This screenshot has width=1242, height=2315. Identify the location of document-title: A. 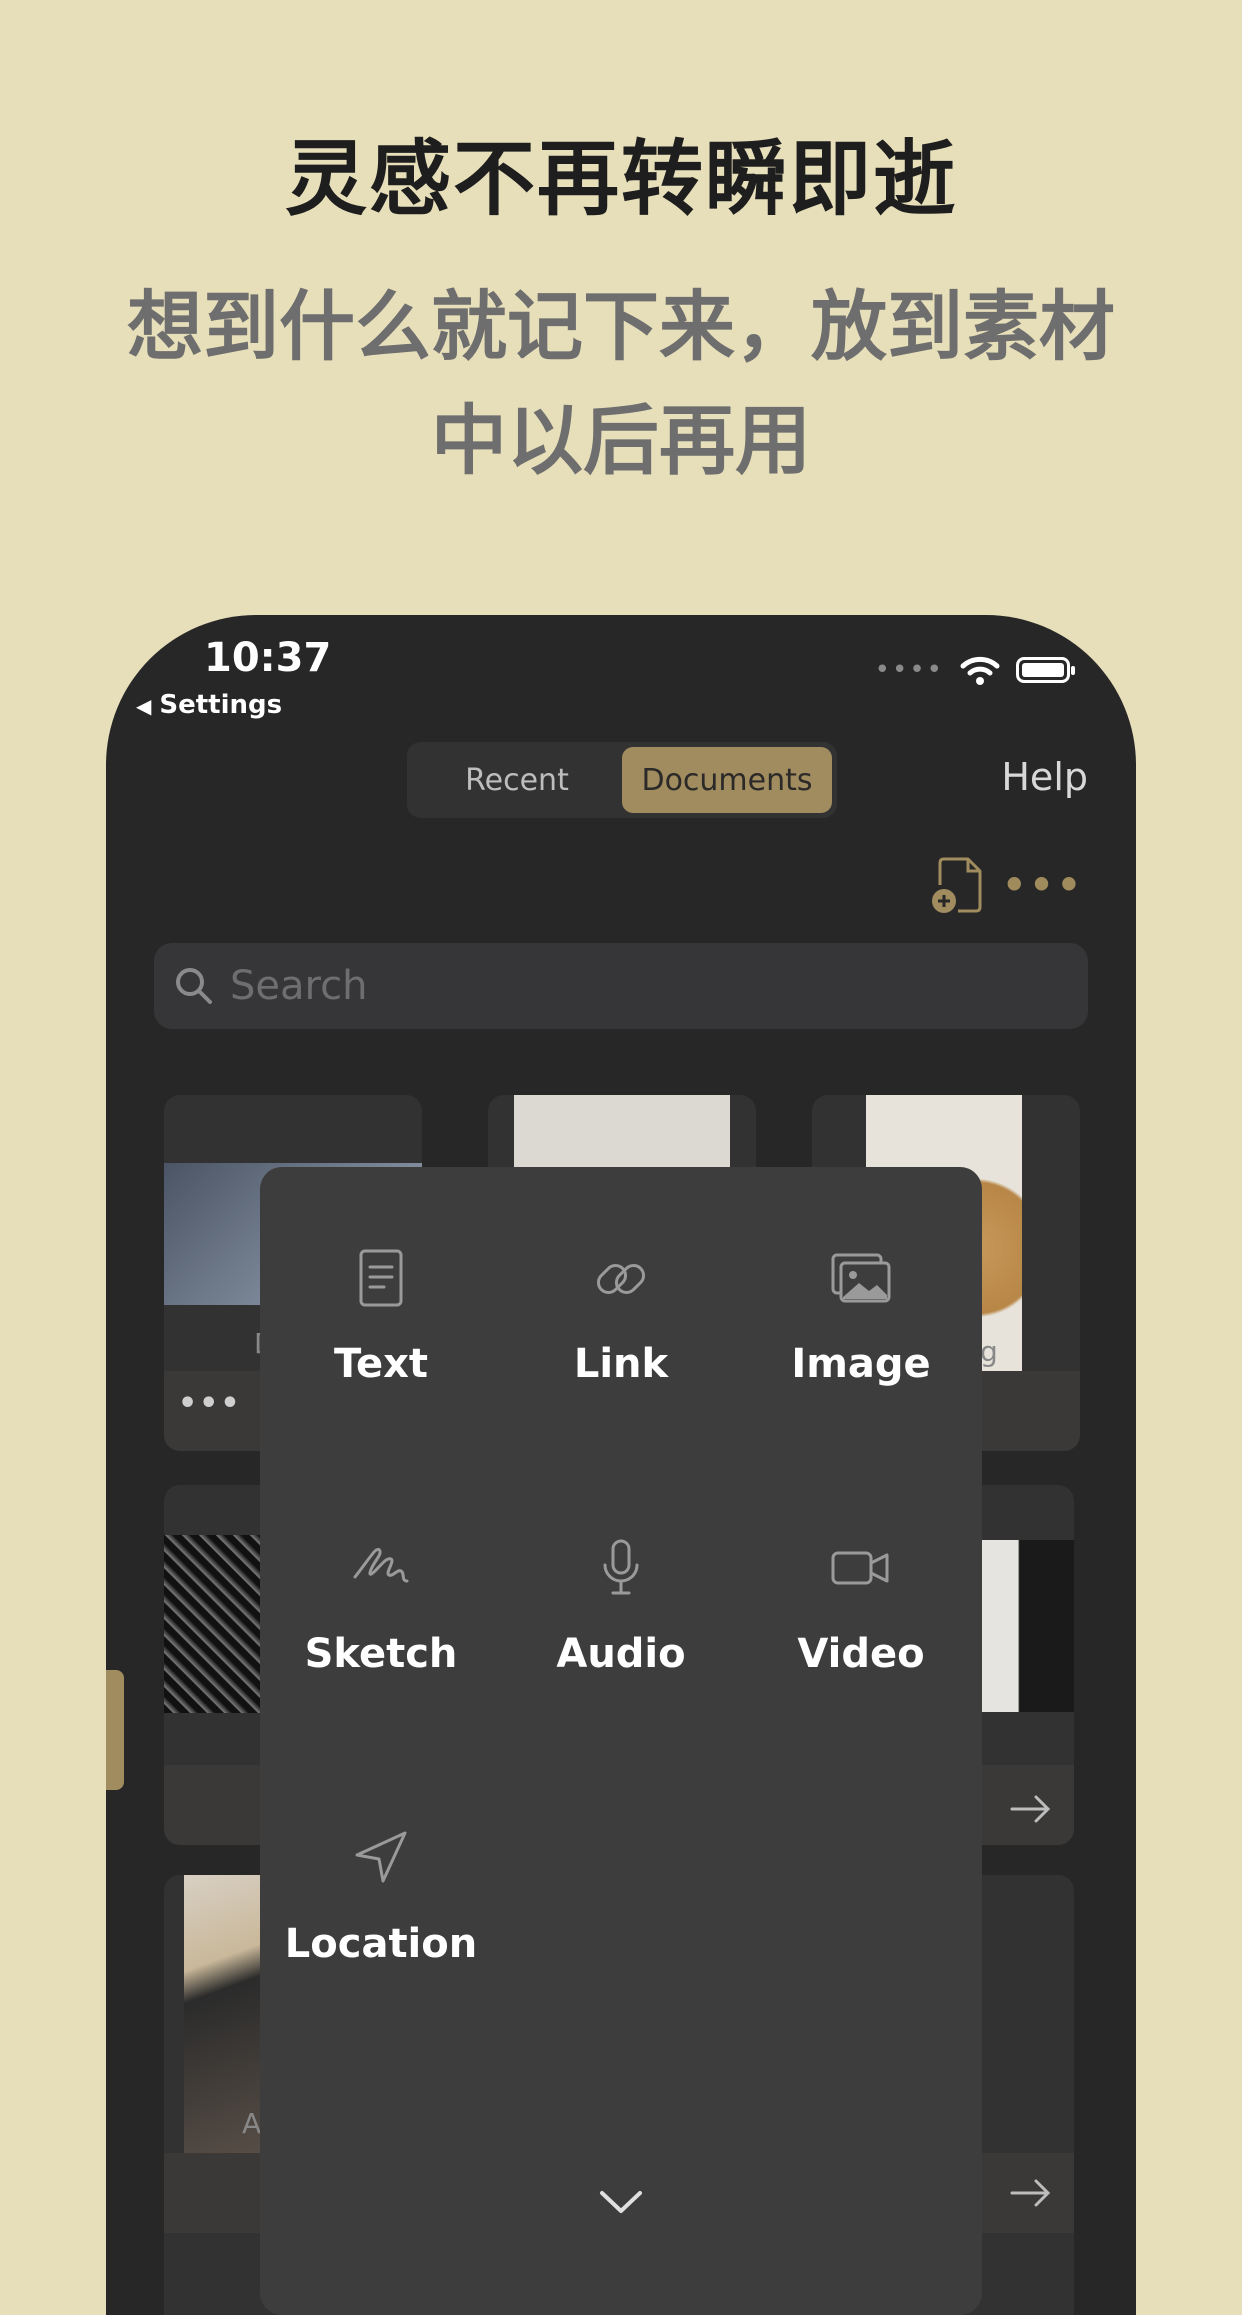
(252, 2123).